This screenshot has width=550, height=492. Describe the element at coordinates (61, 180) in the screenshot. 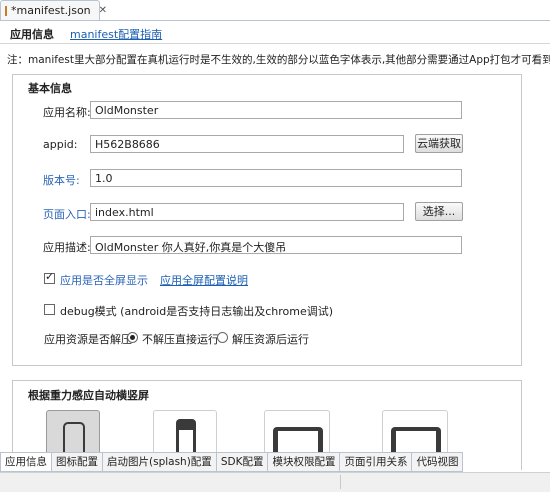

I see `version-label: 版本号:` at that location.